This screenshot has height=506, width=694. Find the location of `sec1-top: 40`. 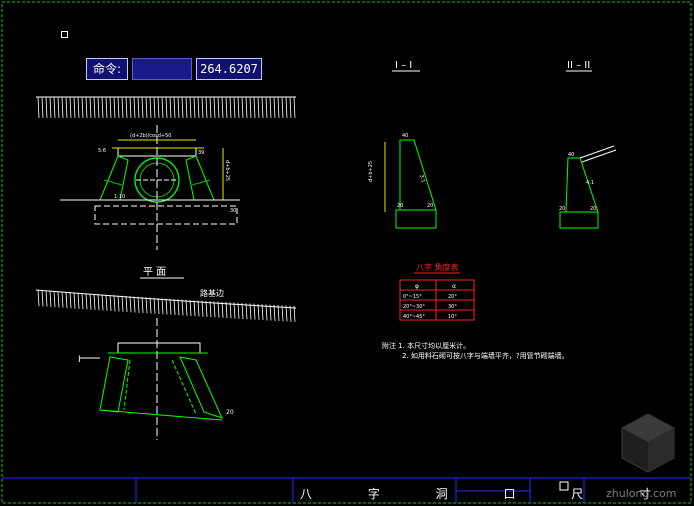

sec1-top: 40 is located at coordinates (405, 136).